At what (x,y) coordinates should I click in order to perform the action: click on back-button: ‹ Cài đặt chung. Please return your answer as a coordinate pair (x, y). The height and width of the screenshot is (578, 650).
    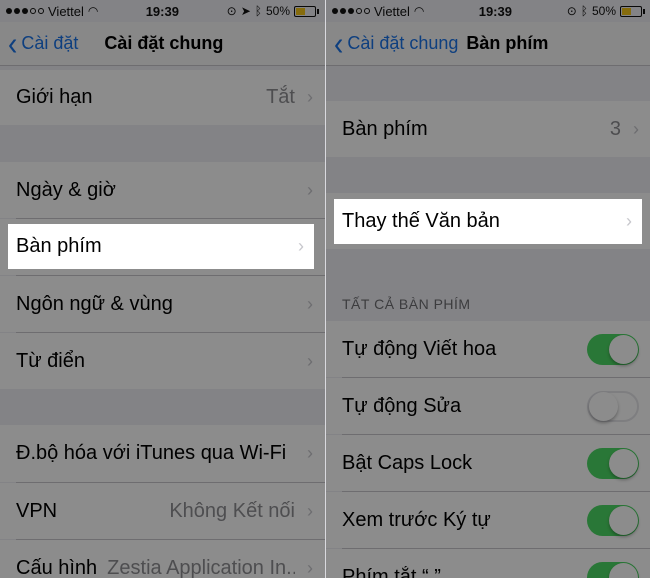
    Looking at the image, I should click on (392, 43).